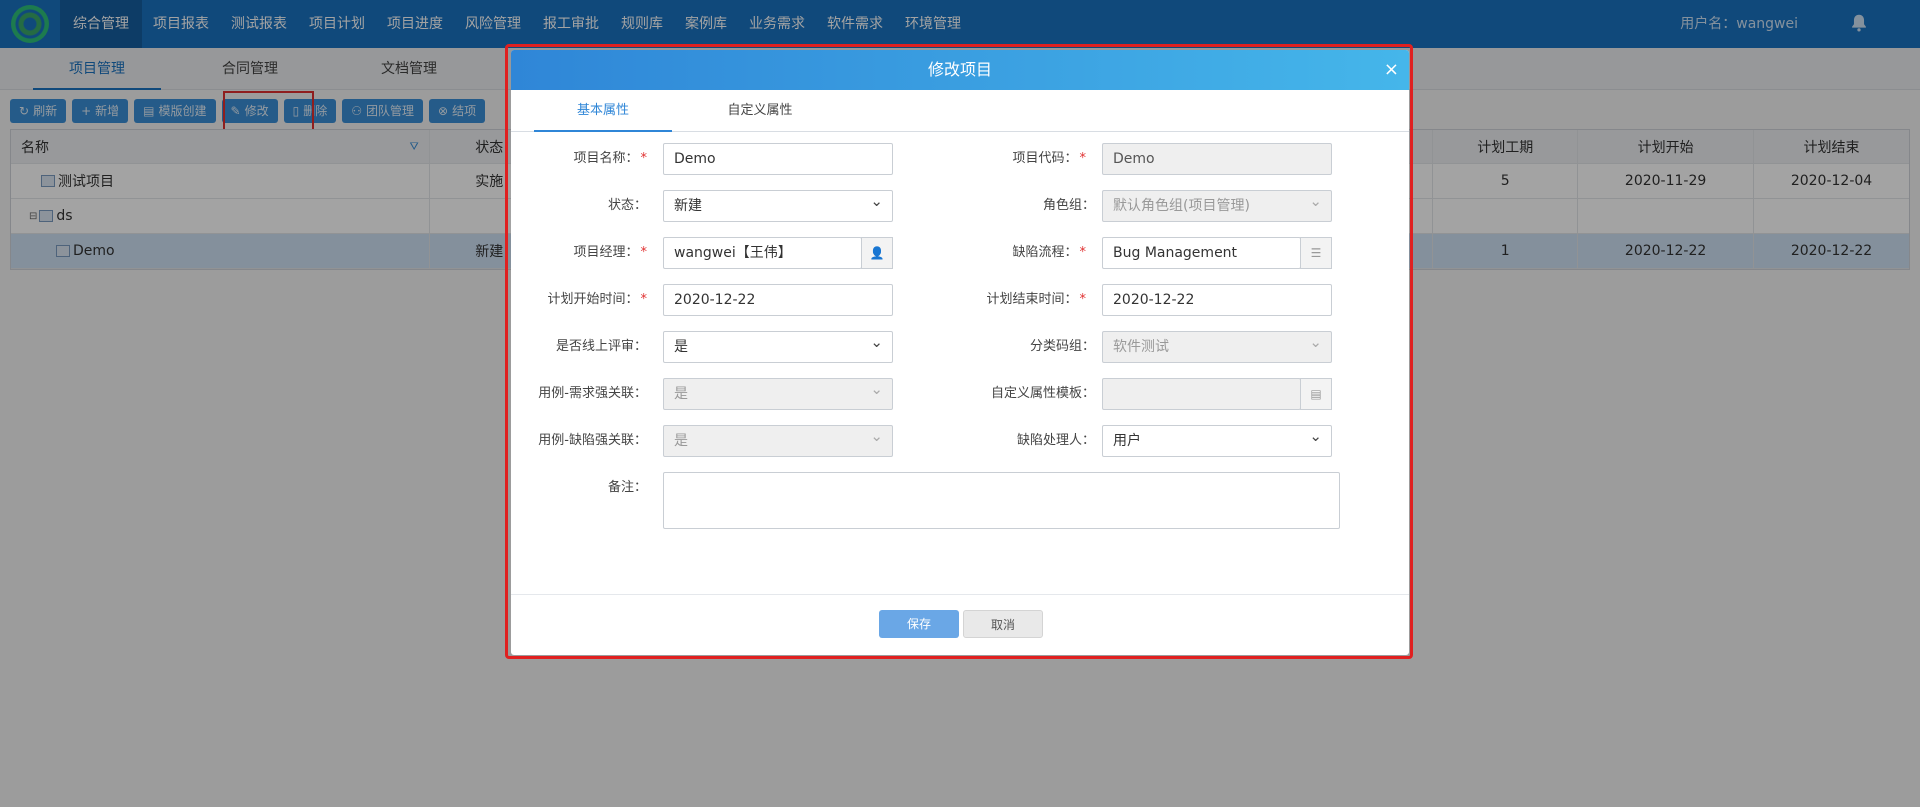 The width and height of the screenshot is (1920, 807). What do you see at coordinates (1217, 159) in the screenshot?
I see `project-code-input: Demo` at bounding box center [1217, 159].